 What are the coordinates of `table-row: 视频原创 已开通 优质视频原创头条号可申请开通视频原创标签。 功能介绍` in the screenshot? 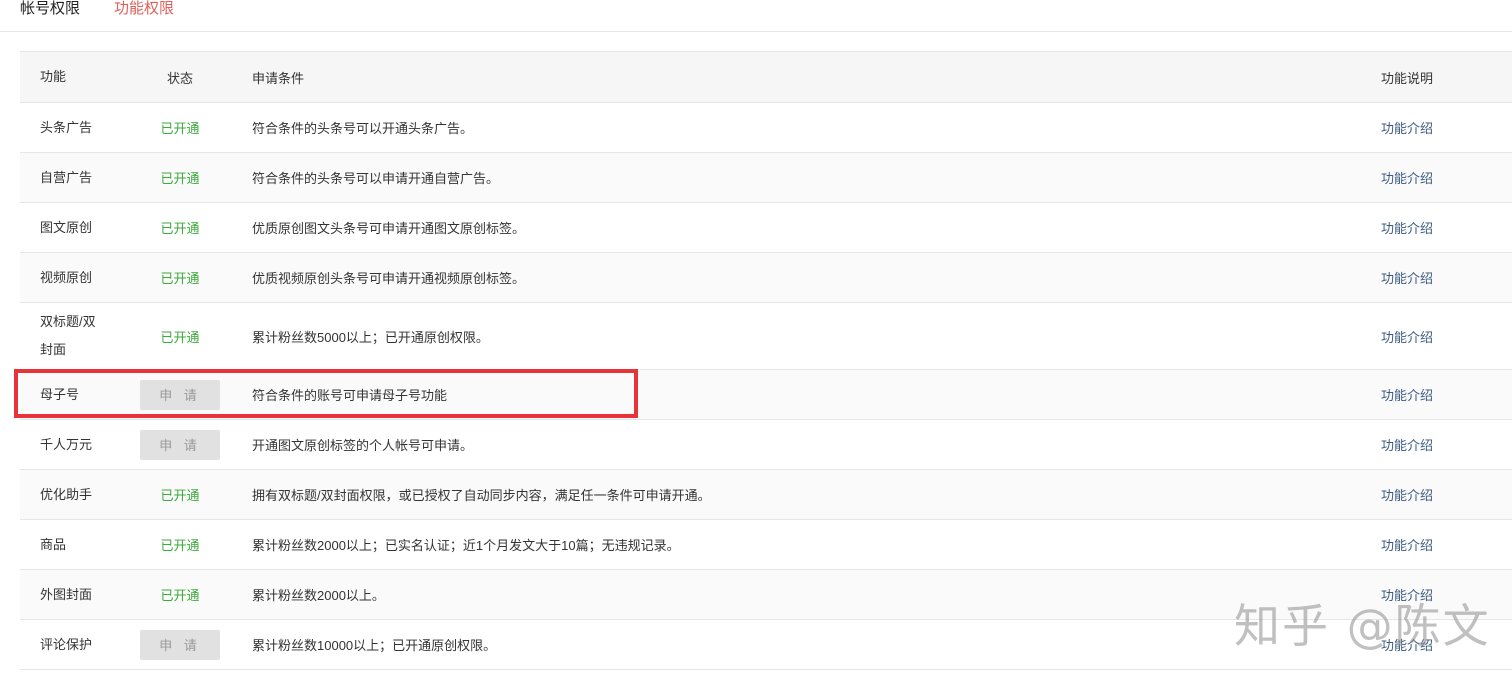 It's located at (766, 278).